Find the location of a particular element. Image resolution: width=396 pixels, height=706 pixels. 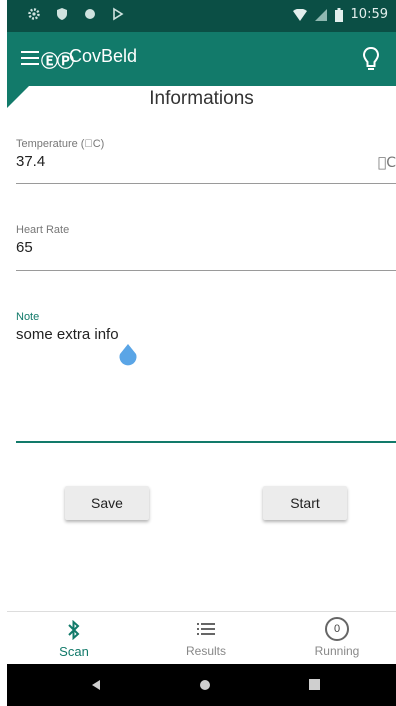

save-button: Save is located at coordinates (107, 503).